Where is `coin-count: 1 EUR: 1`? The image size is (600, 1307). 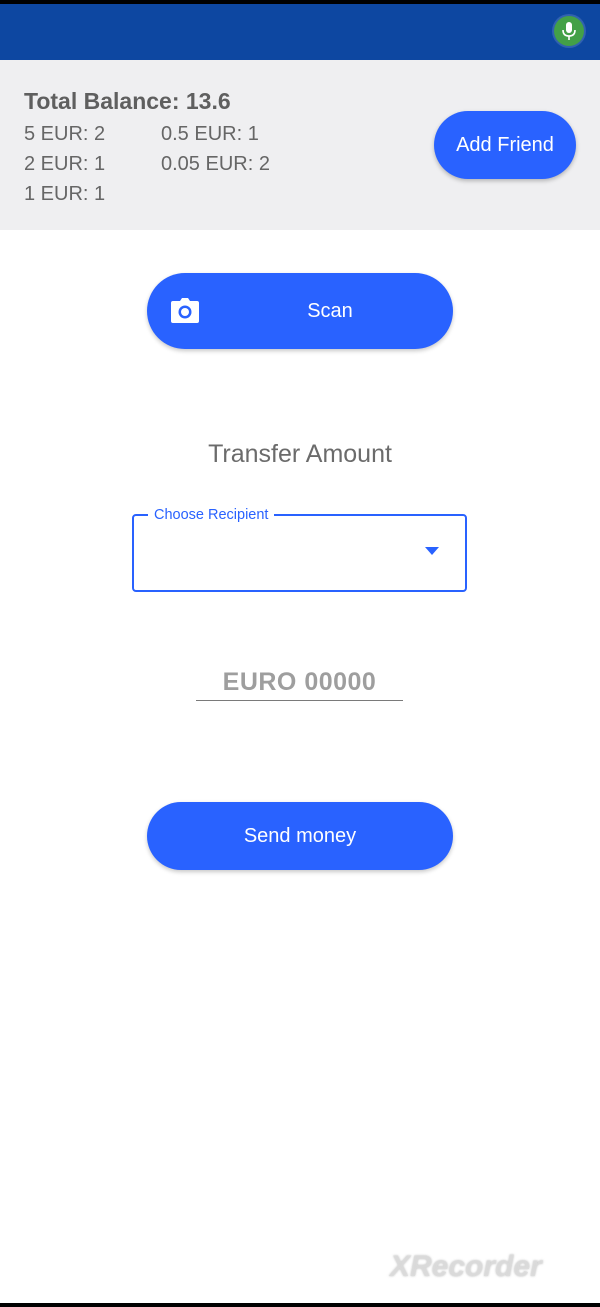
coin-count: 1 EUR: 1 is located at coordinates (65, 194).